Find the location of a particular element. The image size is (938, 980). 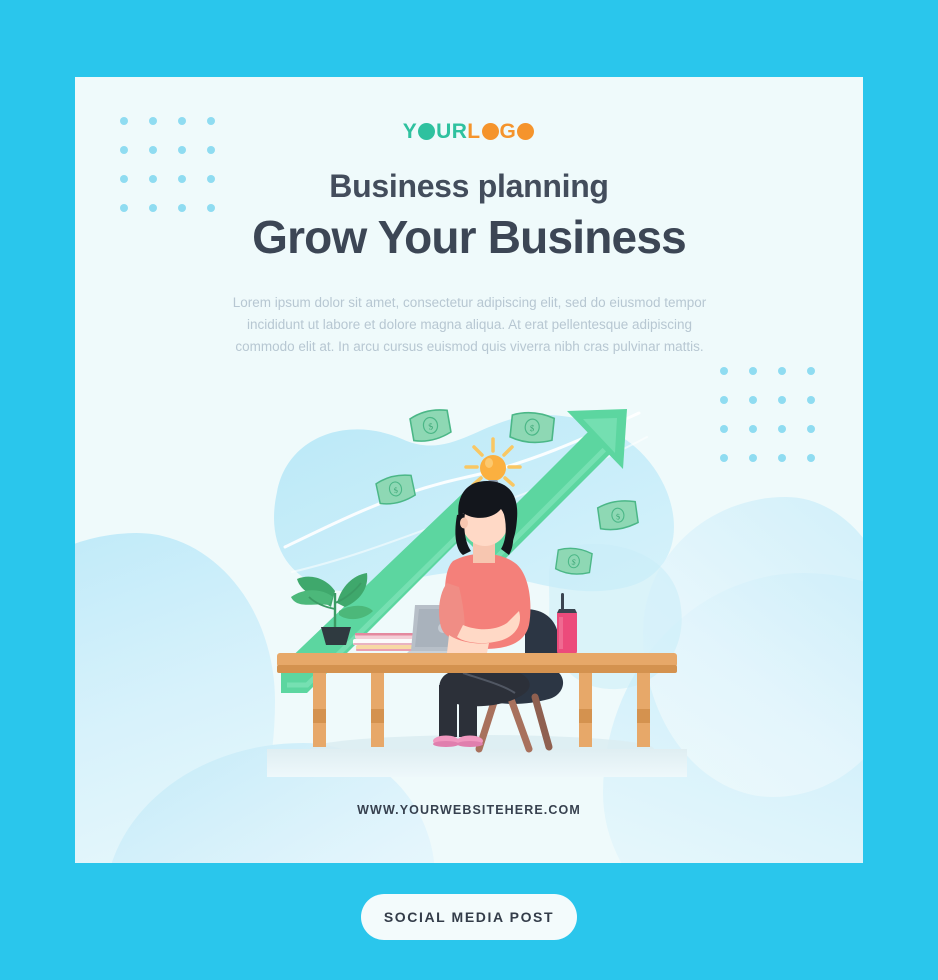

logo-letter-g: G is located at coordinates (508, 131).